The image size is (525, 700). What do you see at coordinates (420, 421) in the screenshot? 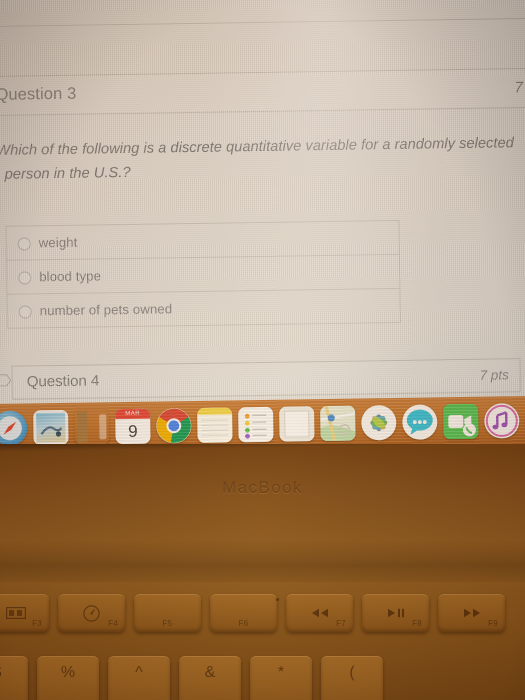
I see `messages-icon` at bounding box center [420, 421].